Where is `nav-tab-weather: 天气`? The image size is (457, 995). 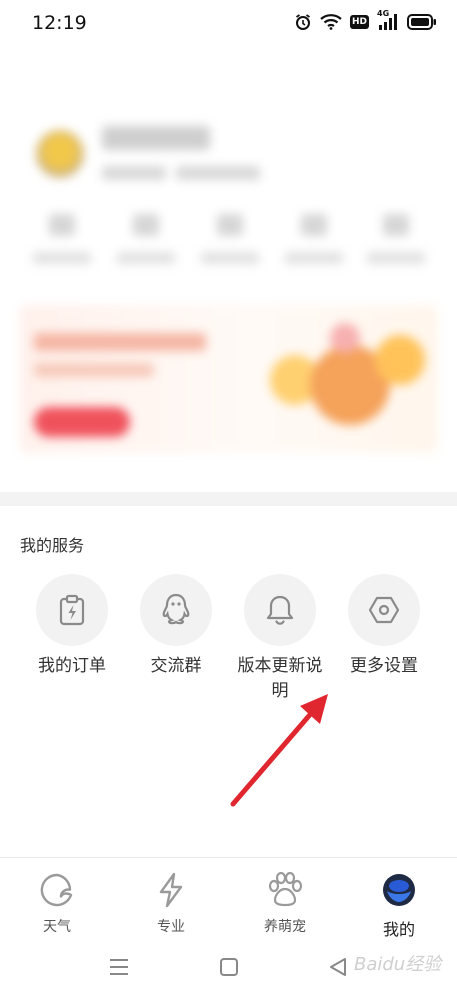
nav-tab-weather: 天气 is located at coordinates (57, 903).